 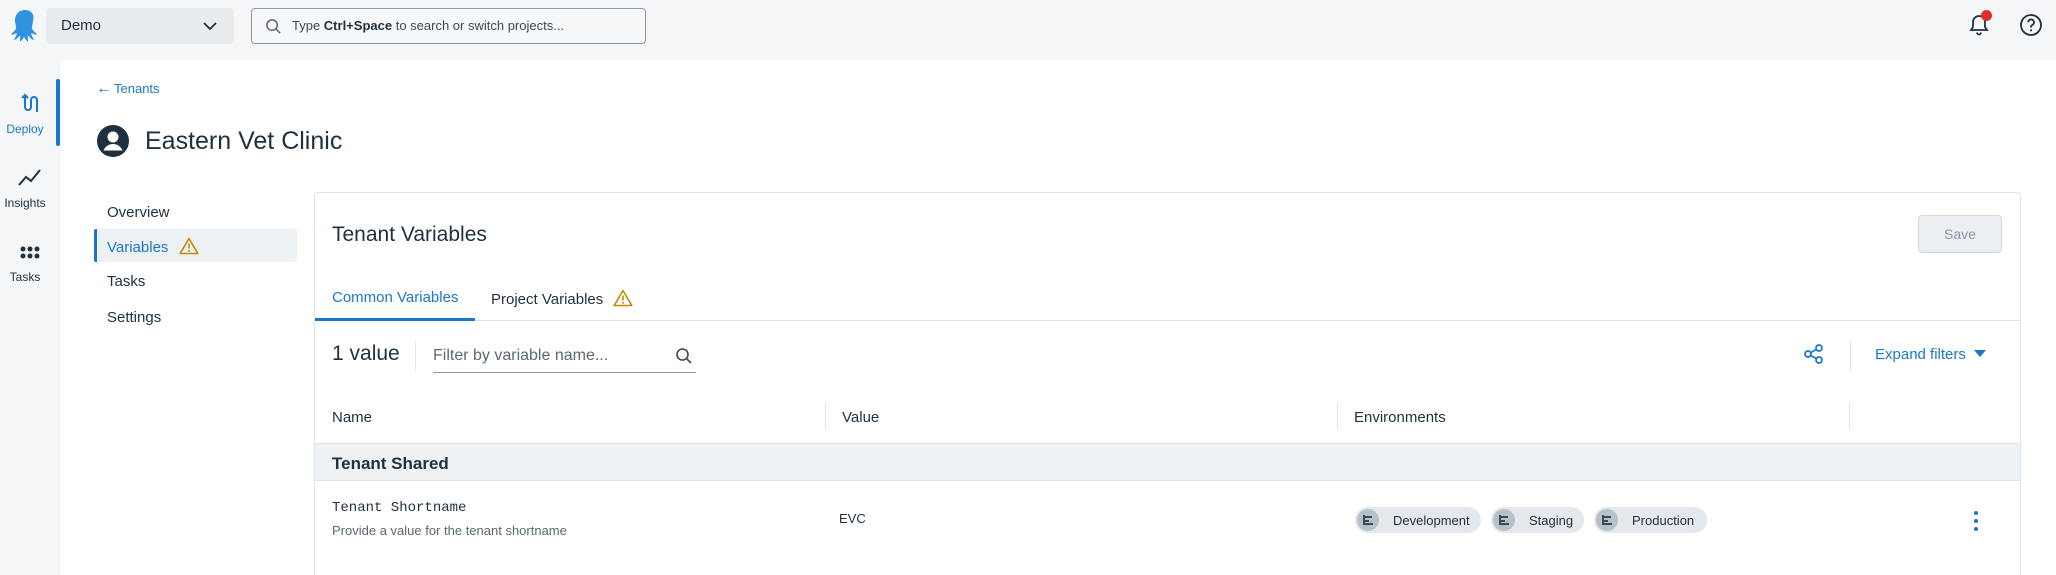 What do you see at coordinates (195, 281) in the screenshot?
I see `sidenav-item-tasks: Tasks` at bounding box center [195, 281].